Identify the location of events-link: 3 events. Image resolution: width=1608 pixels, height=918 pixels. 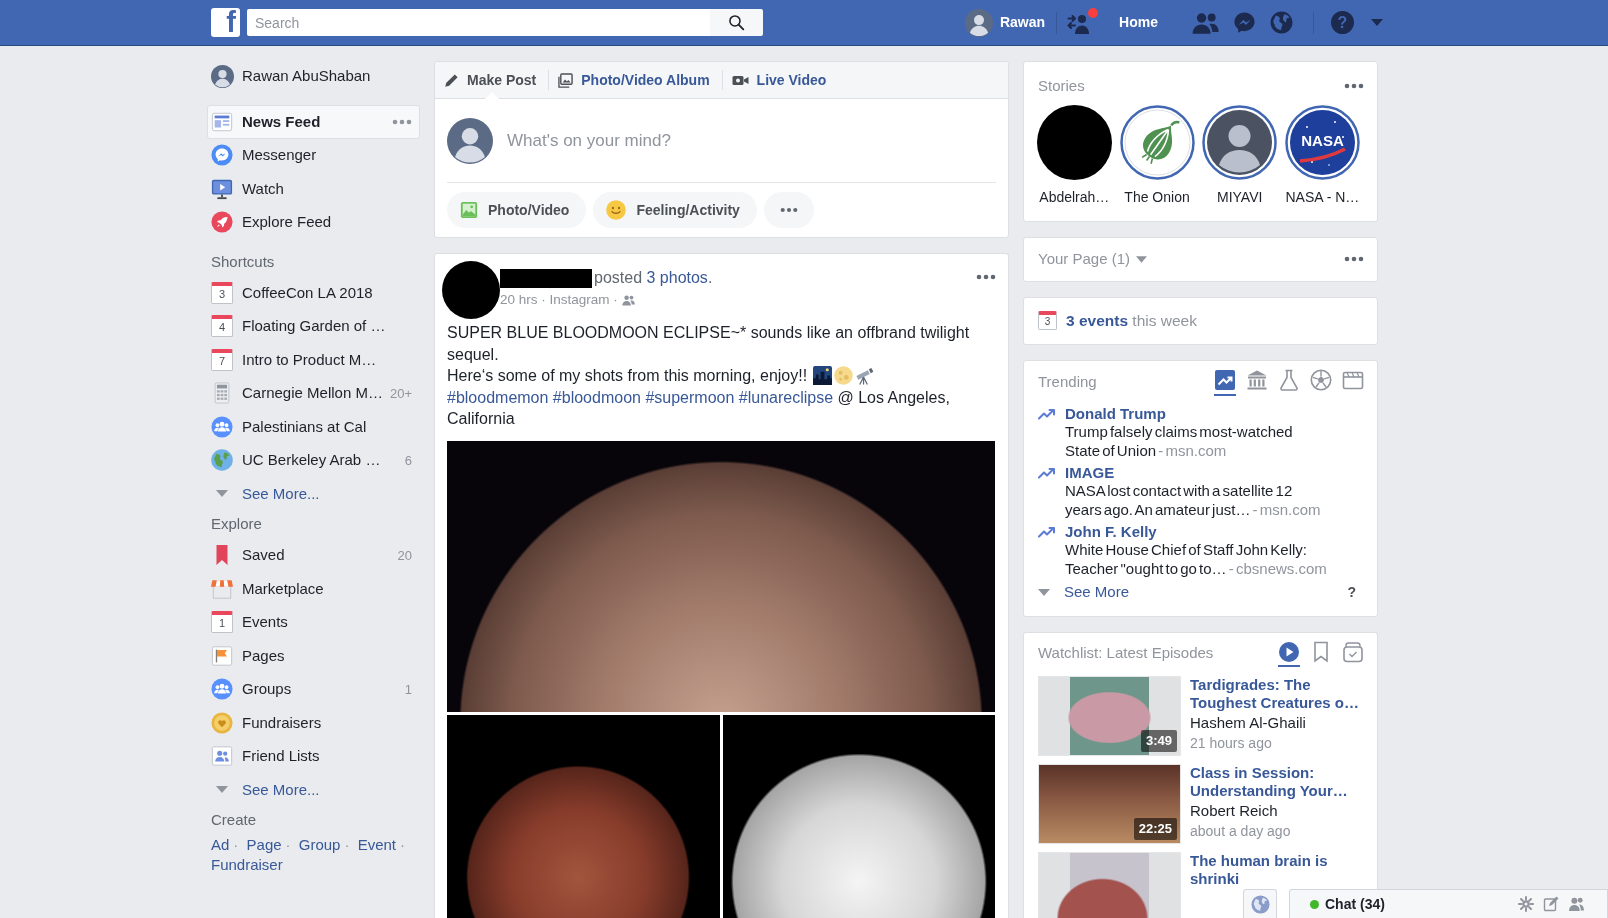
(1097, 320).